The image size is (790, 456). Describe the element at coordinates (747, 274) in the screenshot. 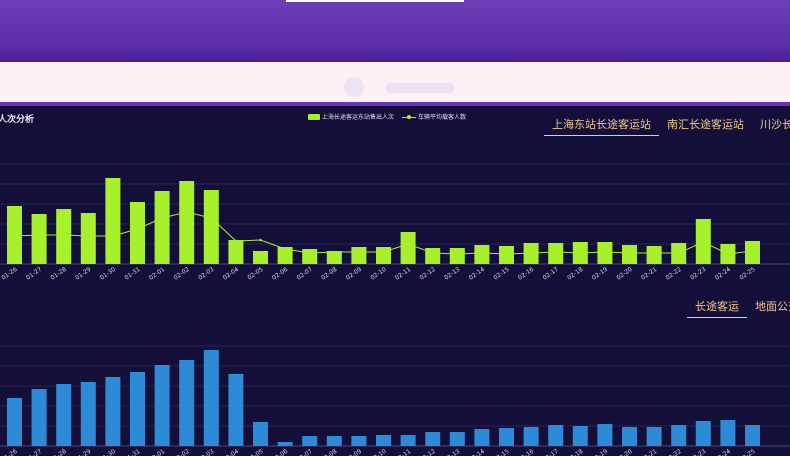

I see `top-chart-x-tick-label: 02-25` at that location.